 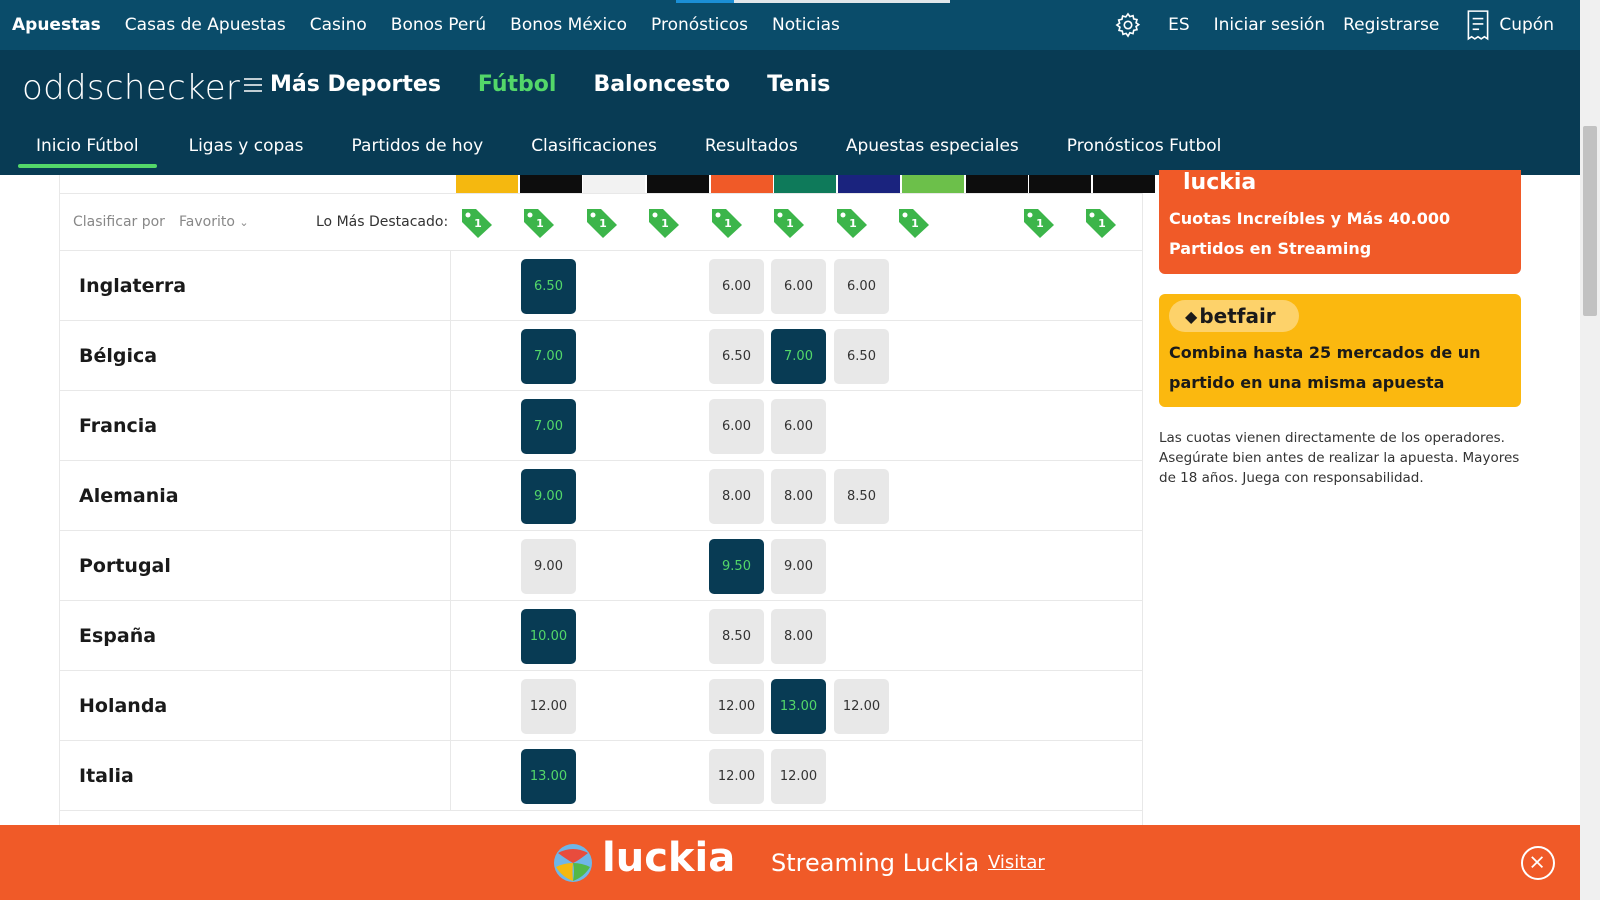 I want to click on bookmaker-logos-strip, so click(x=806, y=184).